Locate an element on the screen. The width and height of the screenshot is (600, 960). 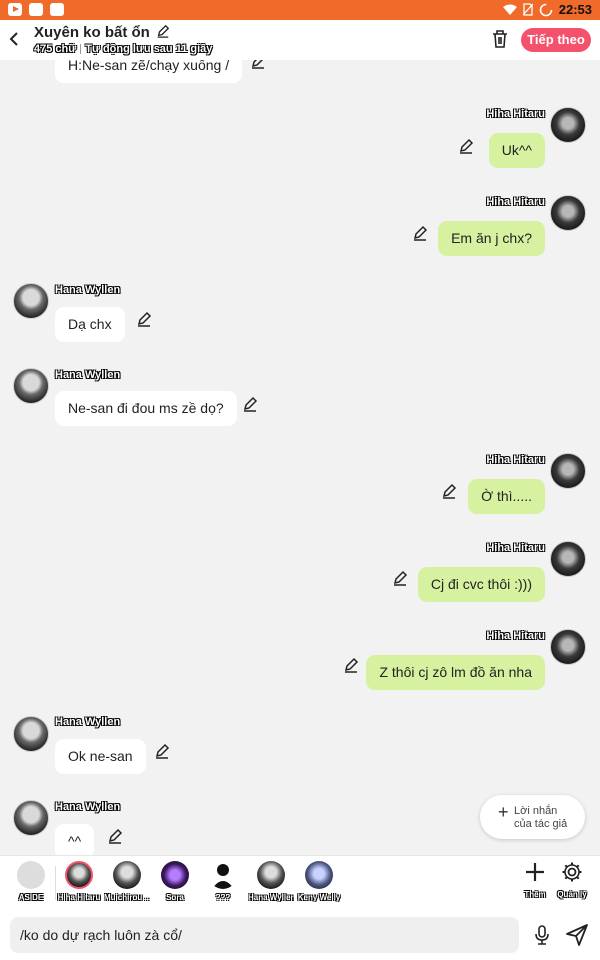
delete-button is located at coordinates (500, 39).